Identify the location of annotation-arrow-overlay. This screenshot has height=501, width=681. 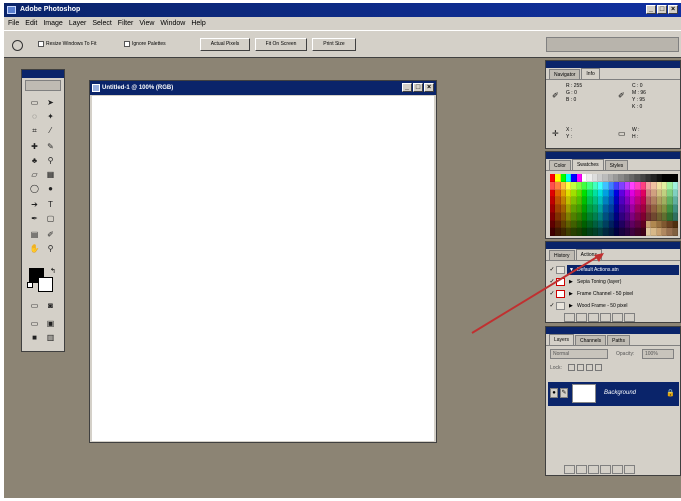
(537, 293).